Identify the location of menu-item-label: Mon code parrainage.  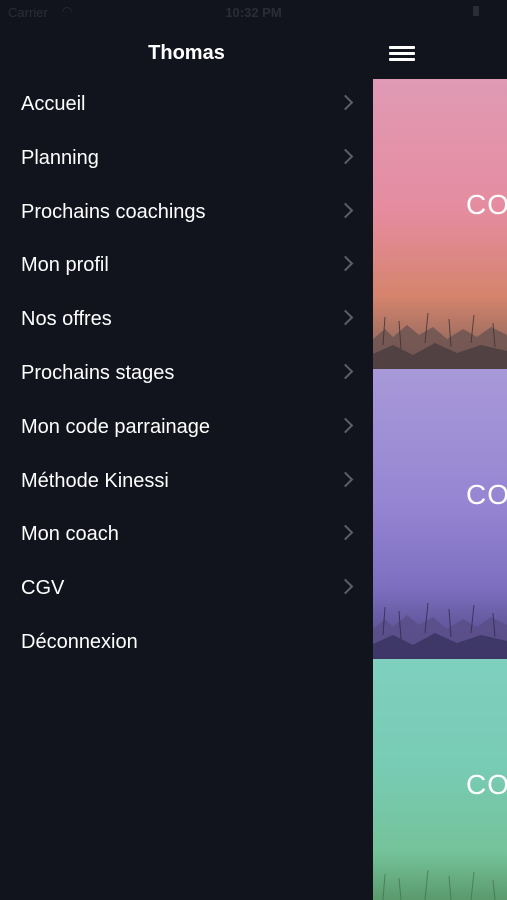
(116, 426).